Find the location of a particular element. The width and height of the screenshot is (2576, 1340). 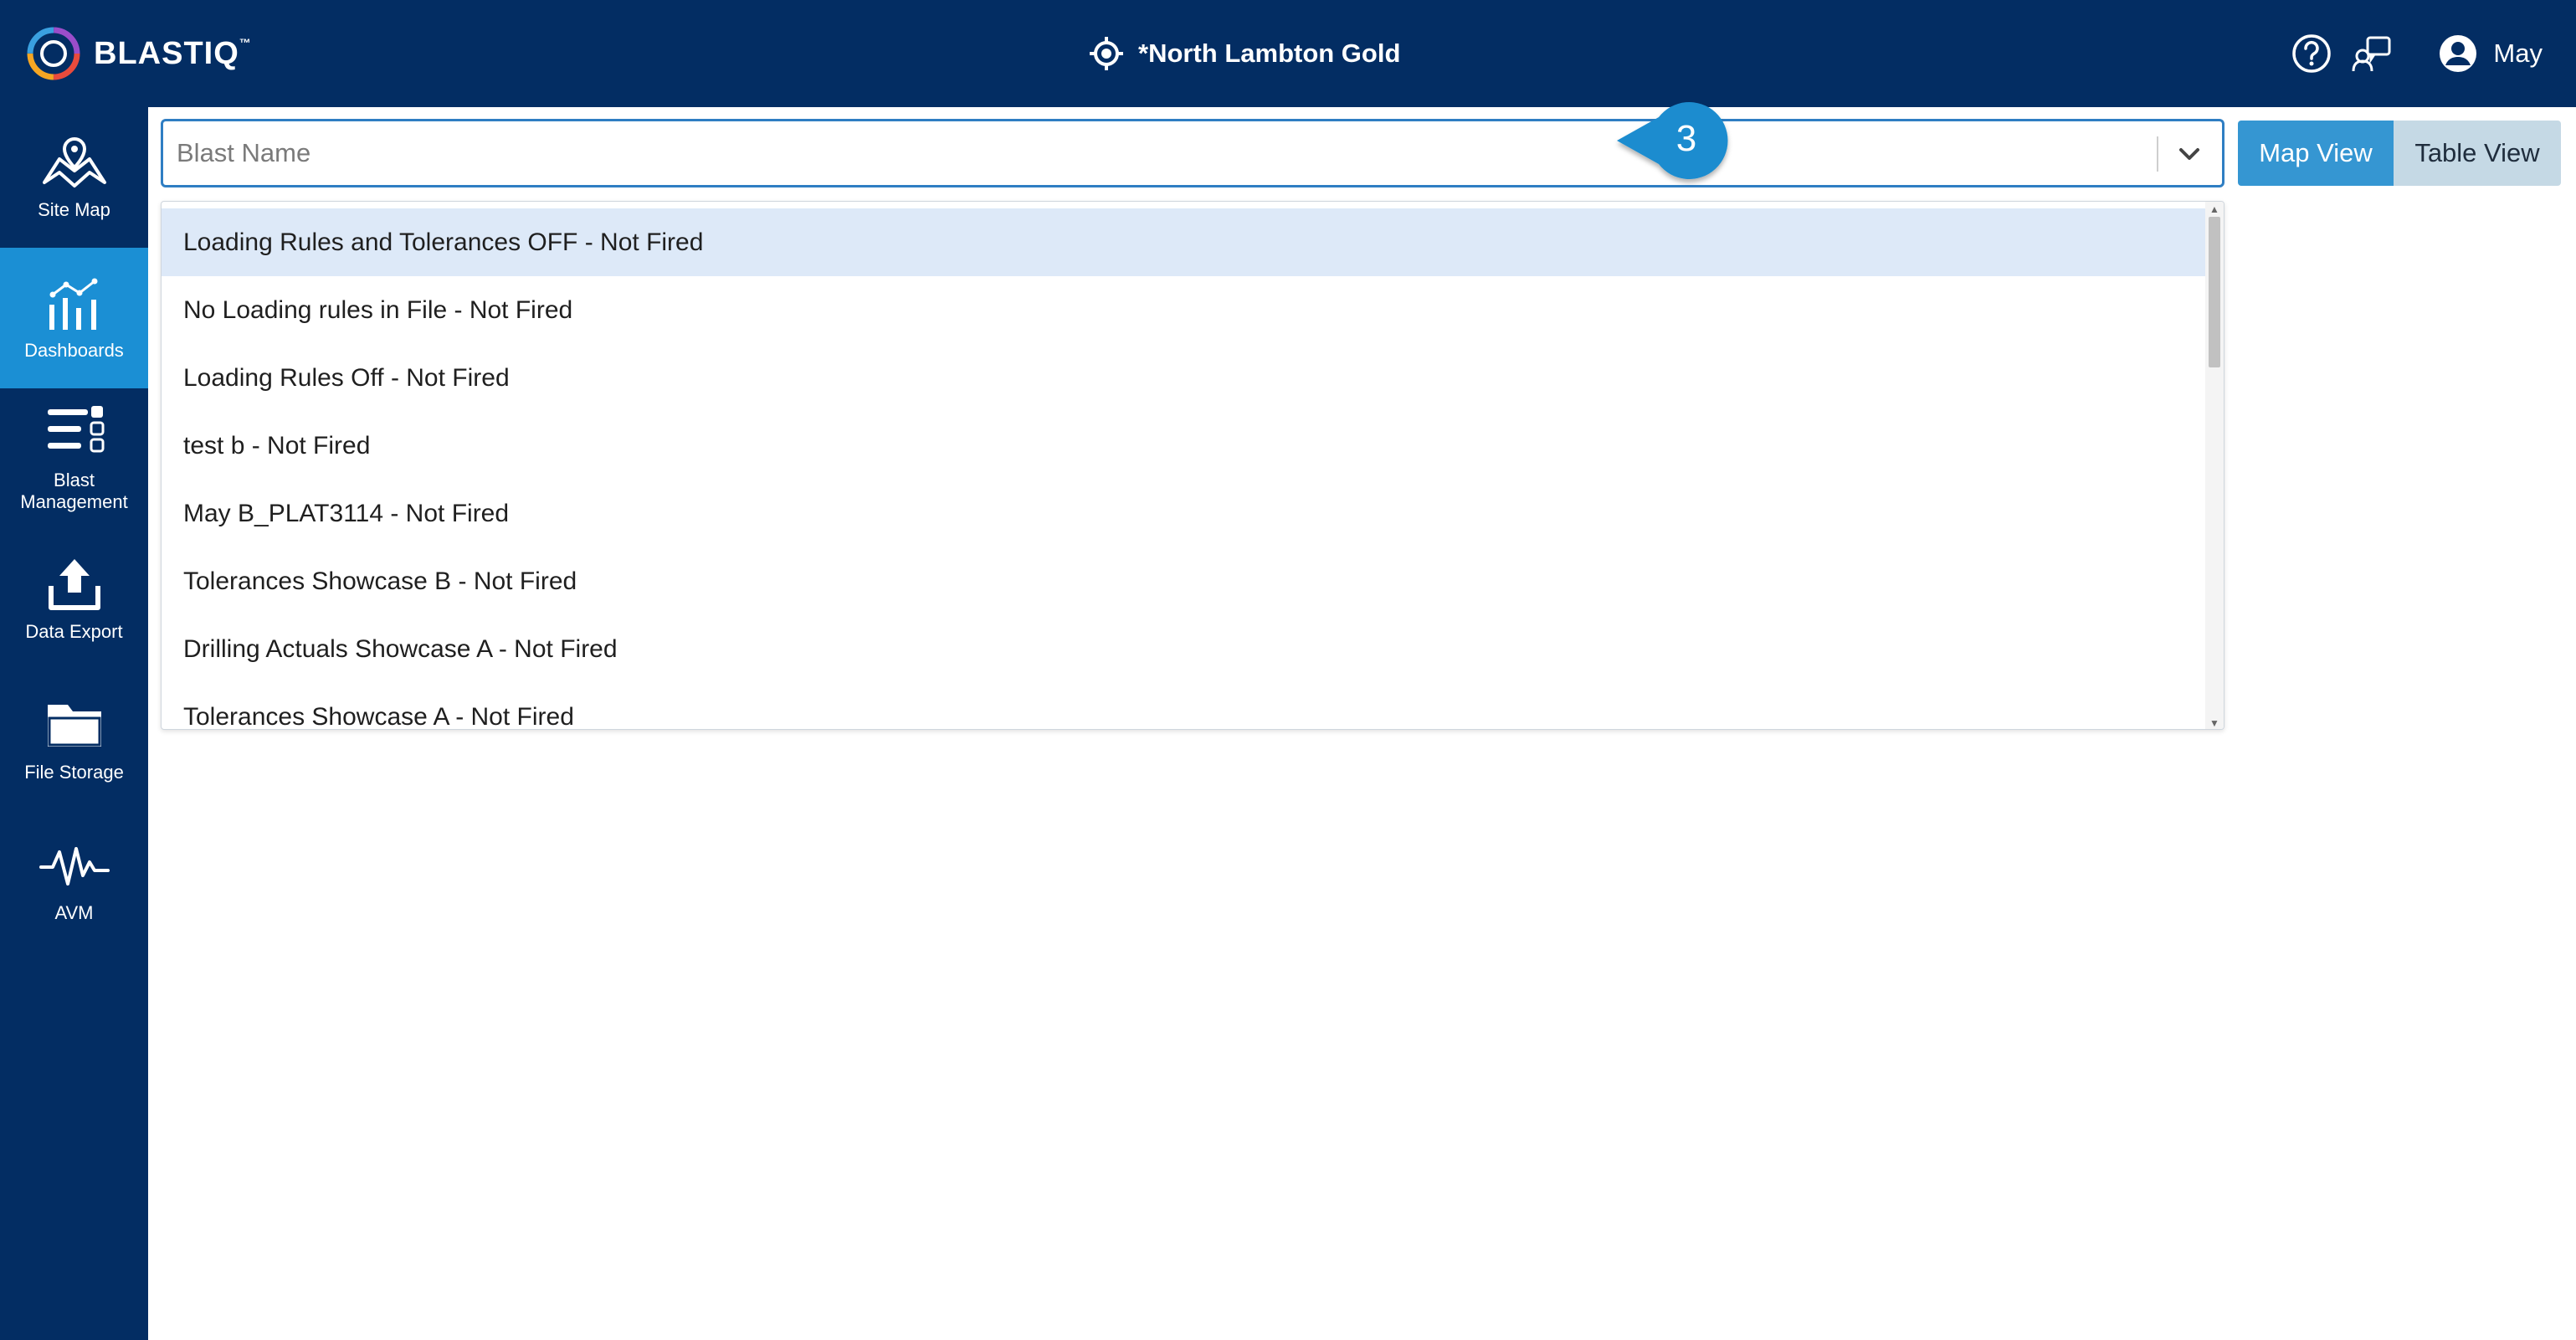

sidebar-item-blast-management: Blast Management is located at coordinates (74, 458).